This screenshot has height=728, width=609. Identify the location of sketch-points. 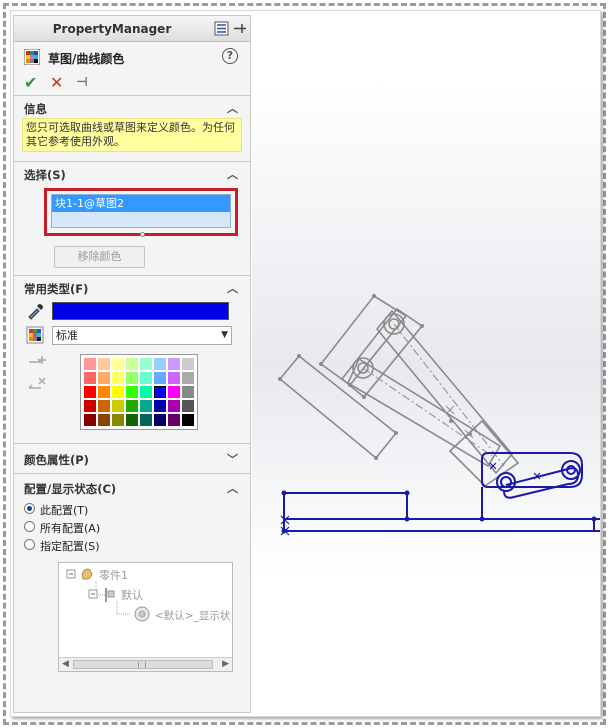
(375, 377).